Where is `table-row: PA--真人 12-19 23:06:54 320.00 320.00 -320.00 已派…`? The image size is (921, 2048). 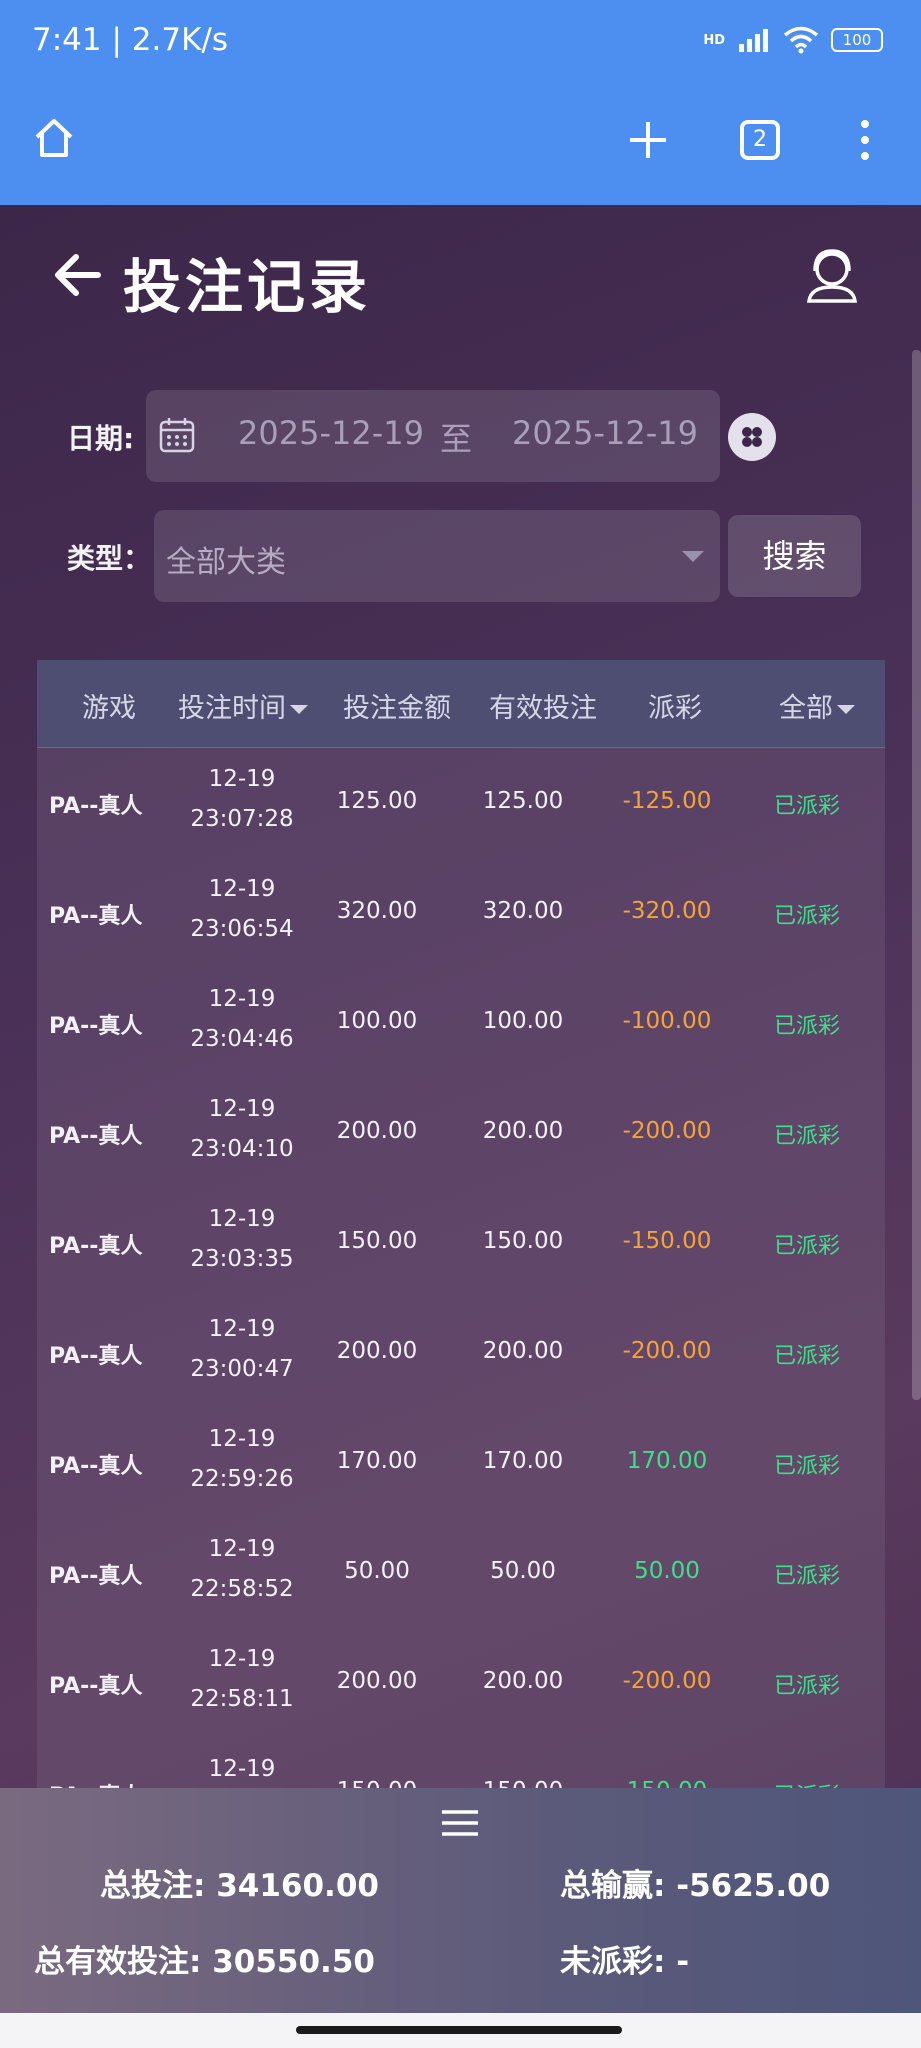
table-row: PA--真人 12-19 23:06:54 320.00 320.00 -320.00 已派… is located at coordinates (461, 913).